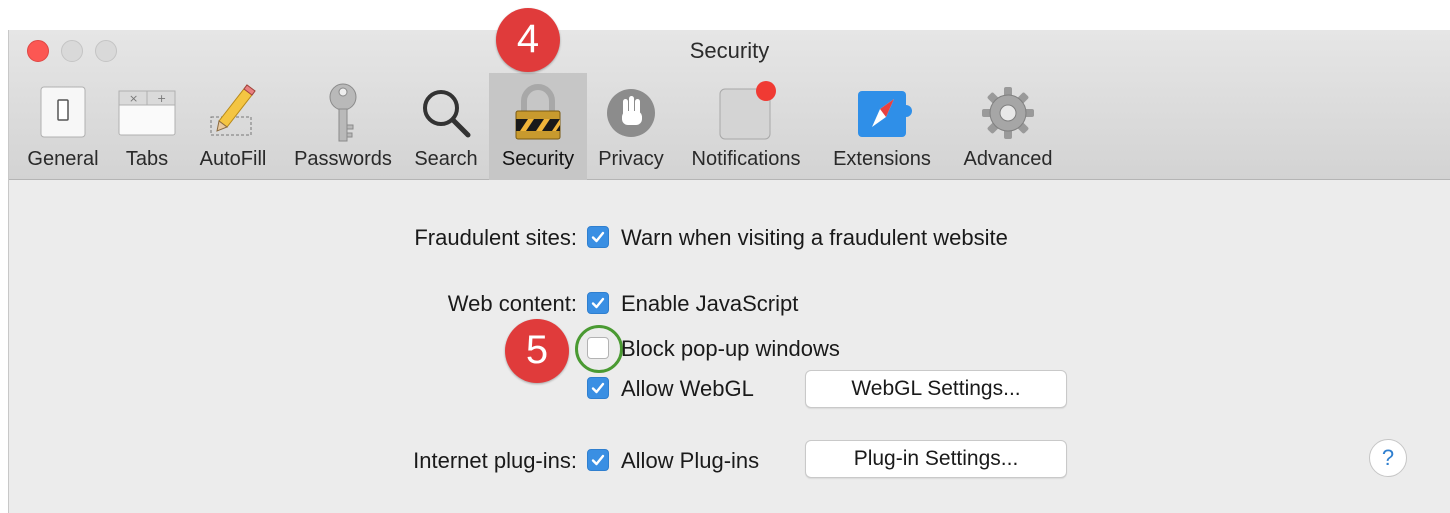  I want to click on tab-label: Advanced, so click(1008, 159).